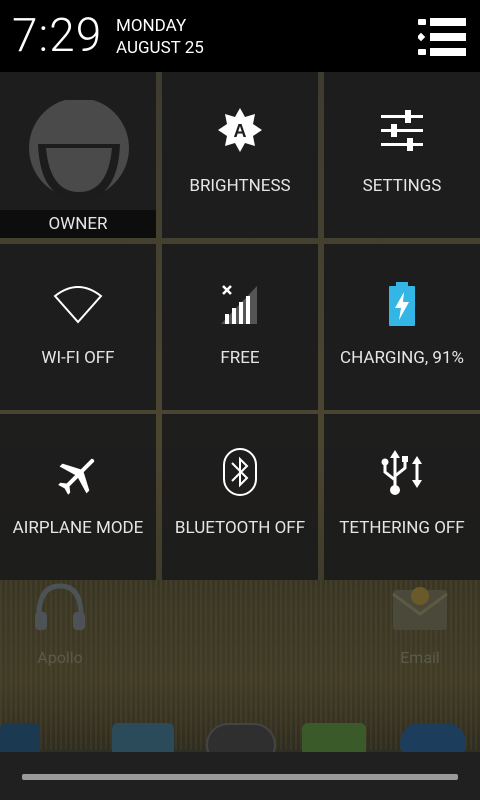 This screenshot has width=480, height=800. Describe the element at coordinates (78, 224) in the screenshot. I see `tile-label: OWNER` at that location.